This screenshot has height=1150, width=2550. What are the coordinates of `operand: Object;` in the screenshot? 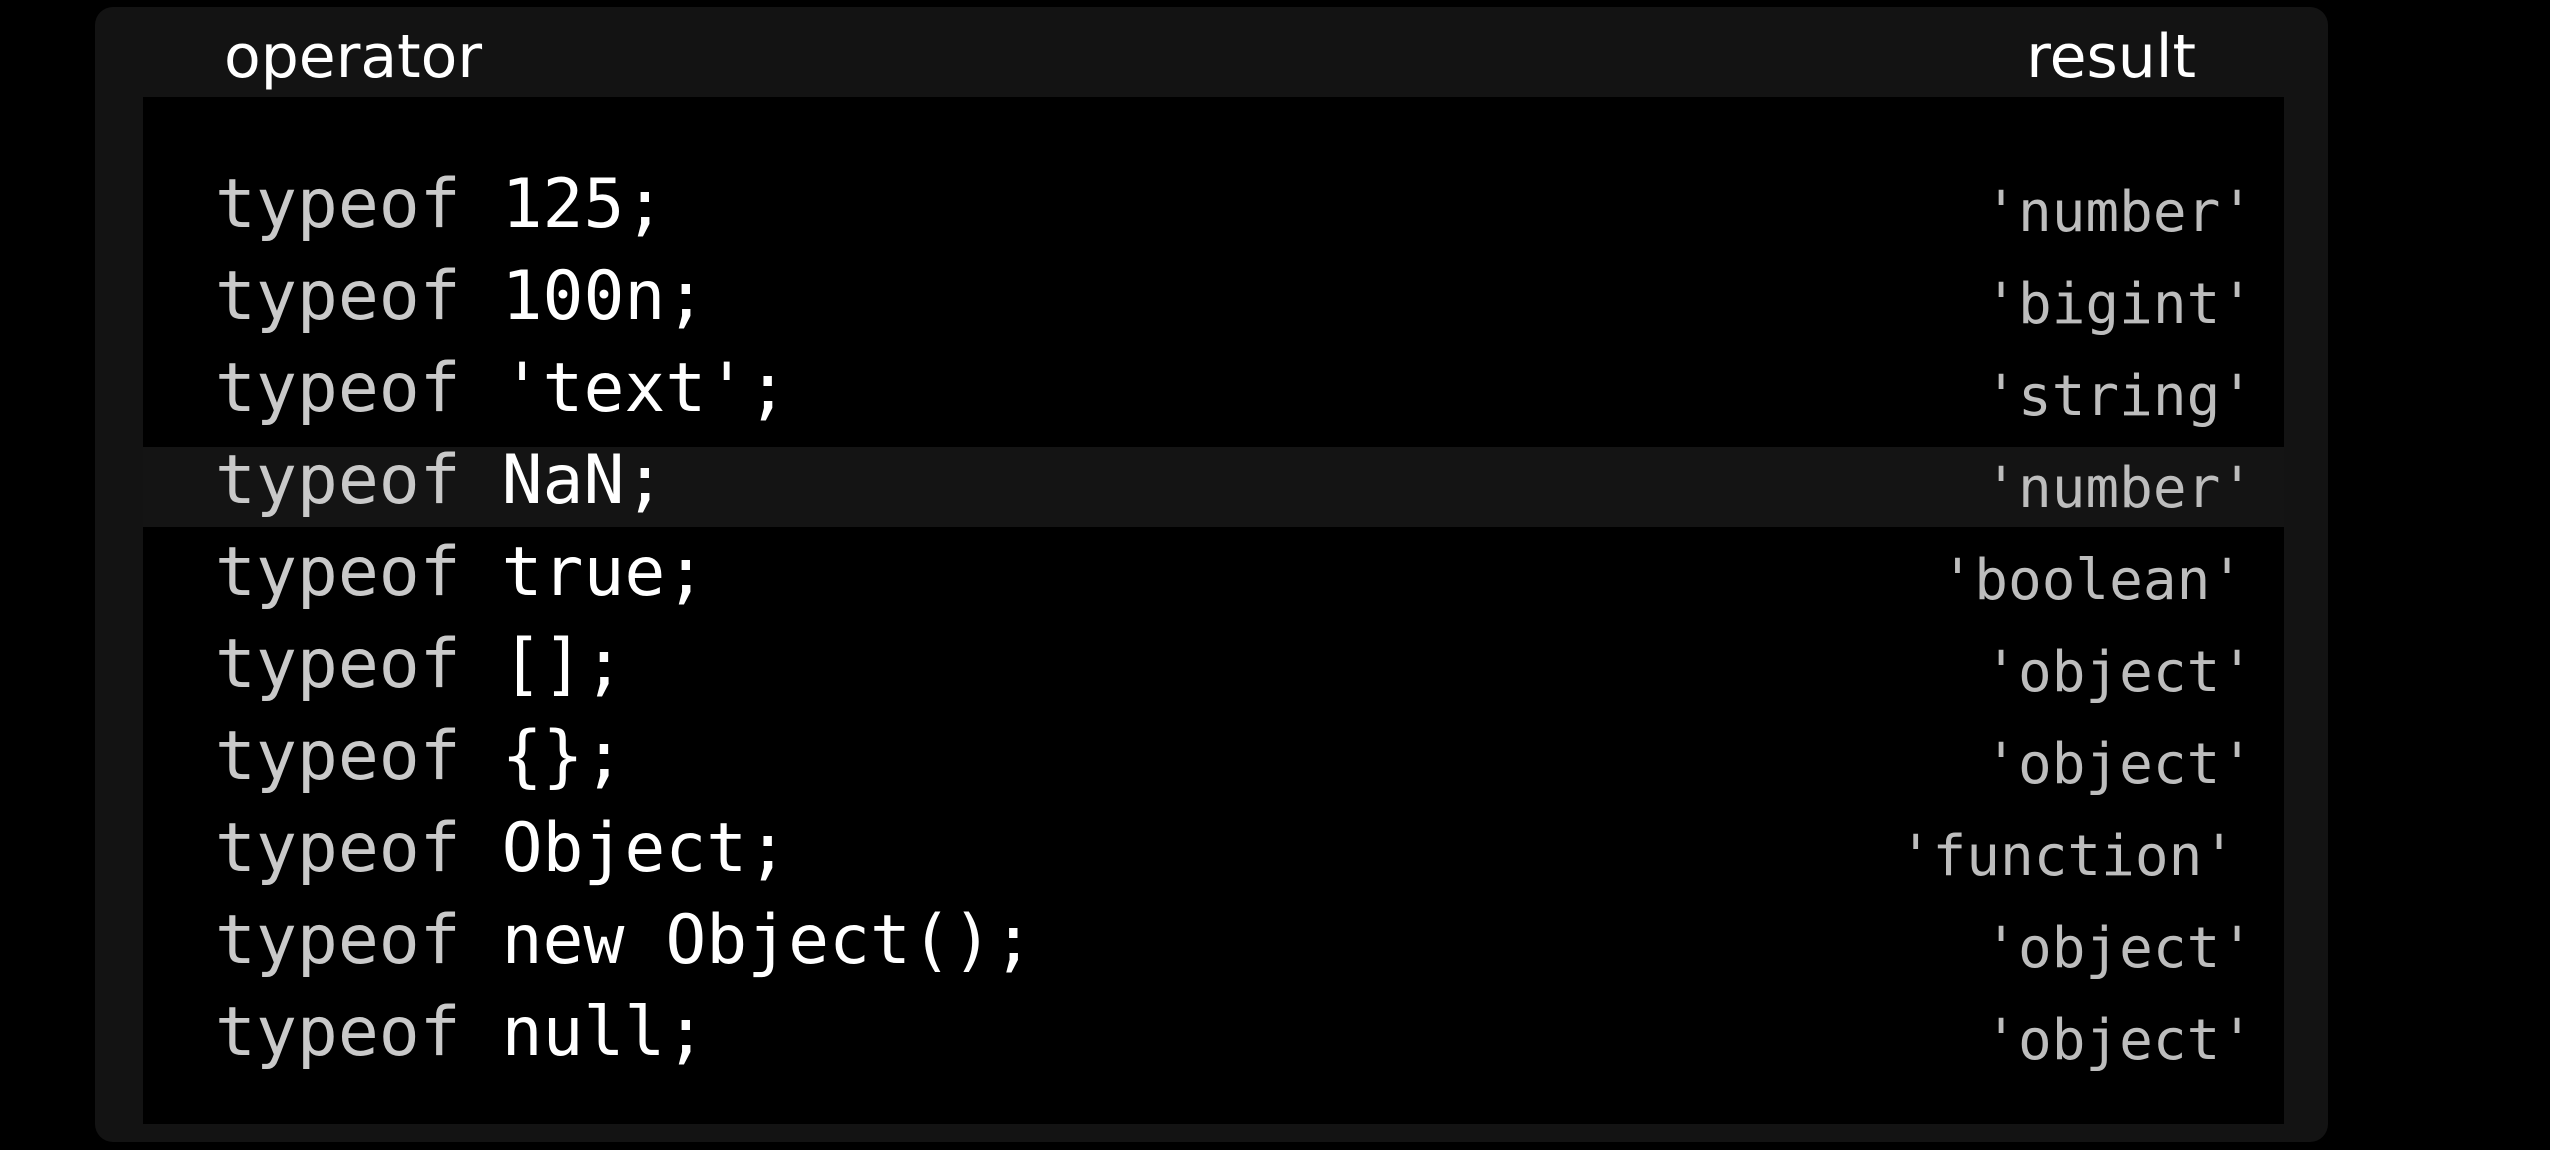 It's located at (645, 848).